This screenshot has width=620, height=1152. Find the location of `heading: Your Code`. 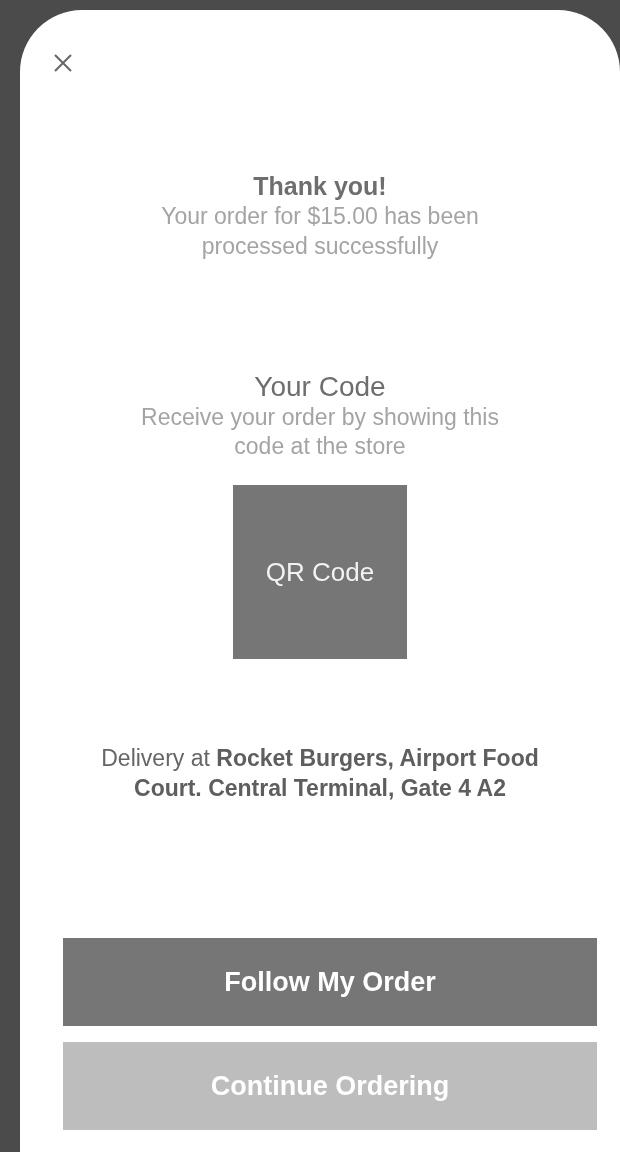

heading: Your Code is located at coordinates (320, 387).